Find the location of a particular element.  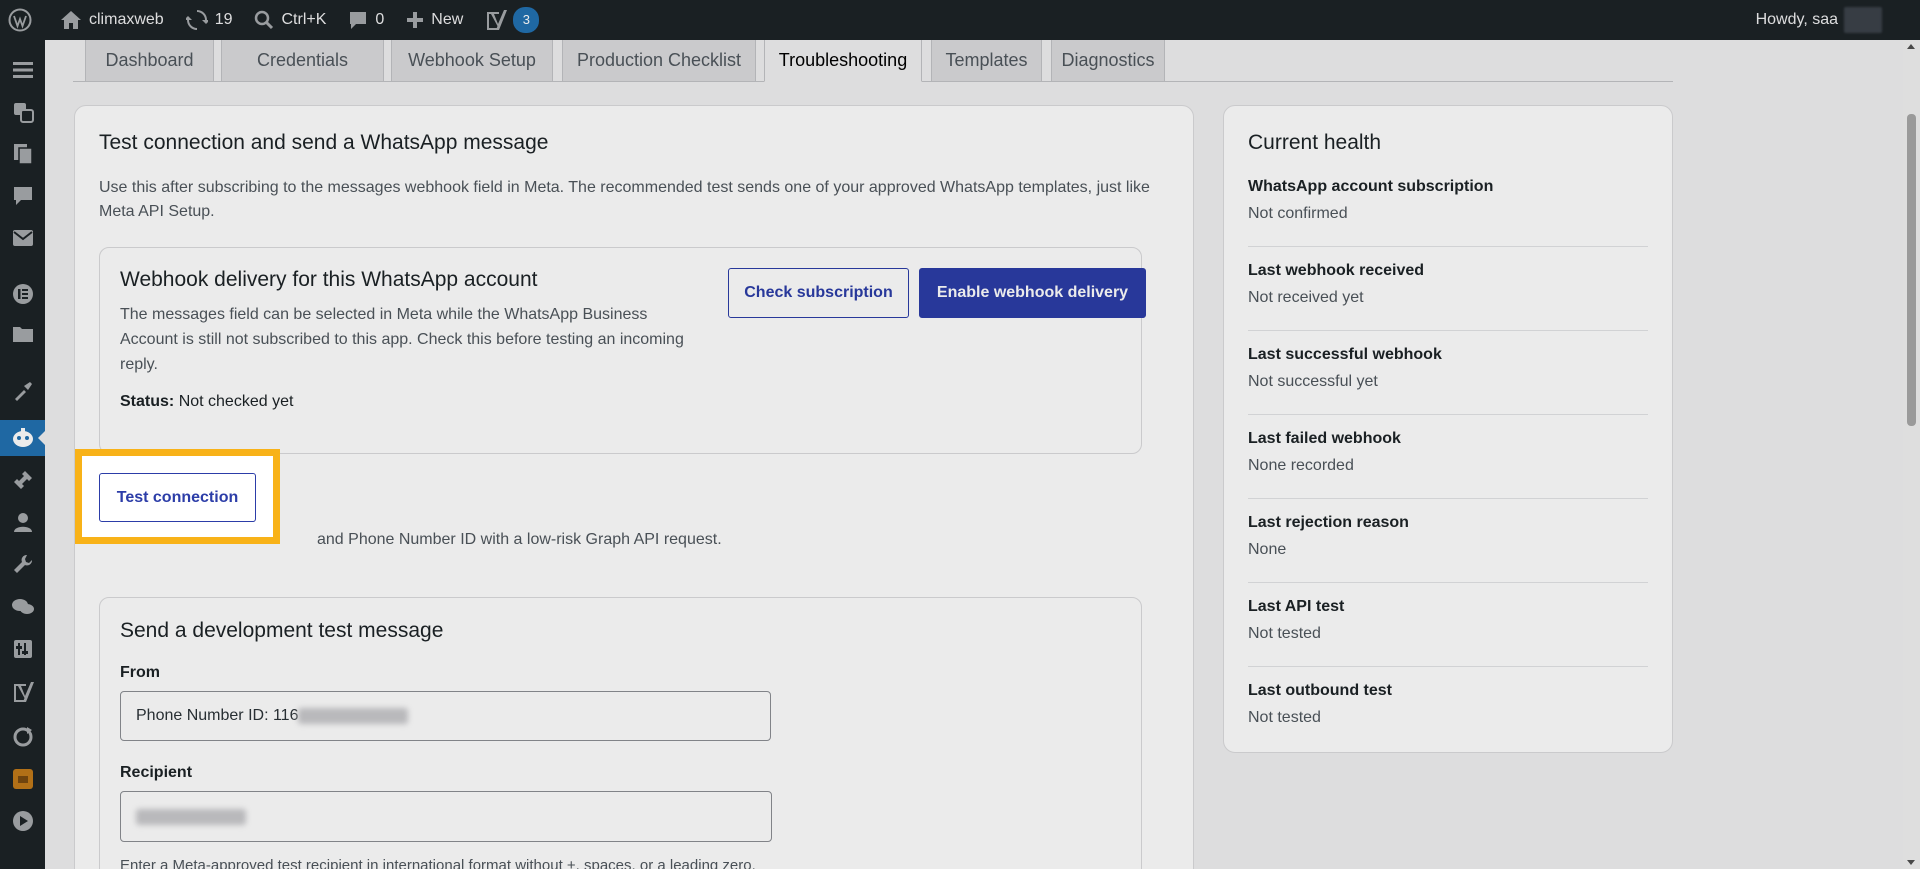

admin-menu is located at coordinates (22, 454).